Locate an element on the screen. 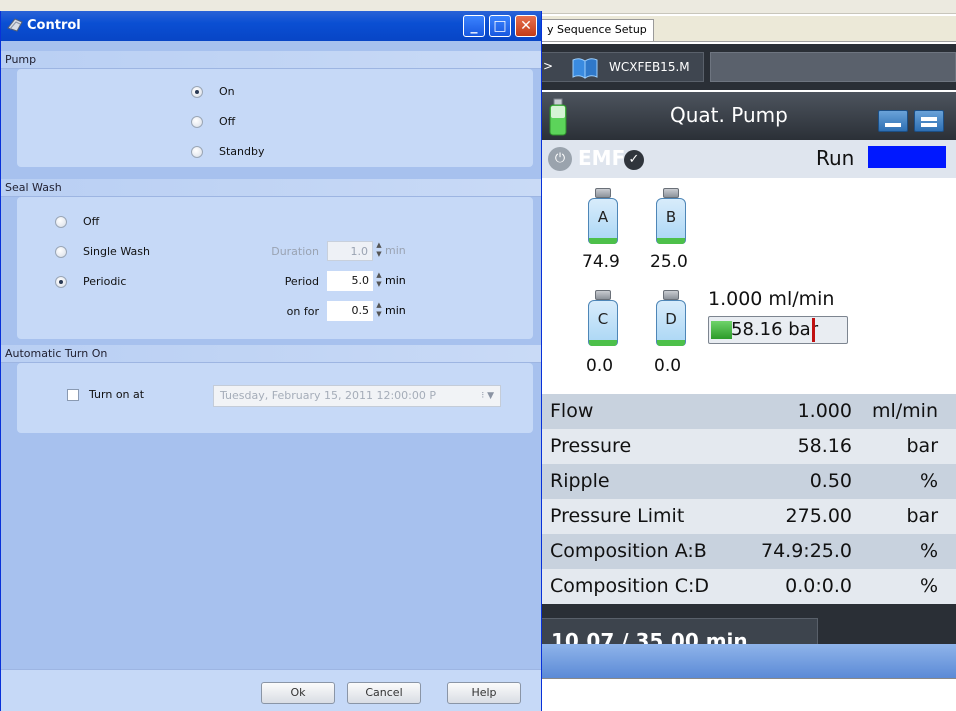 The image size is (956, 711). pump-standby-radio is located at coordinates (197, 152).